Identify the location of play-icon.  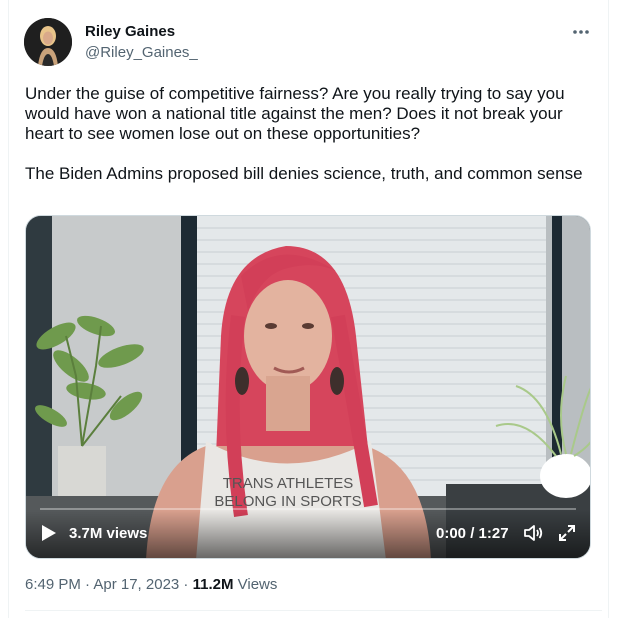
(49, 533).